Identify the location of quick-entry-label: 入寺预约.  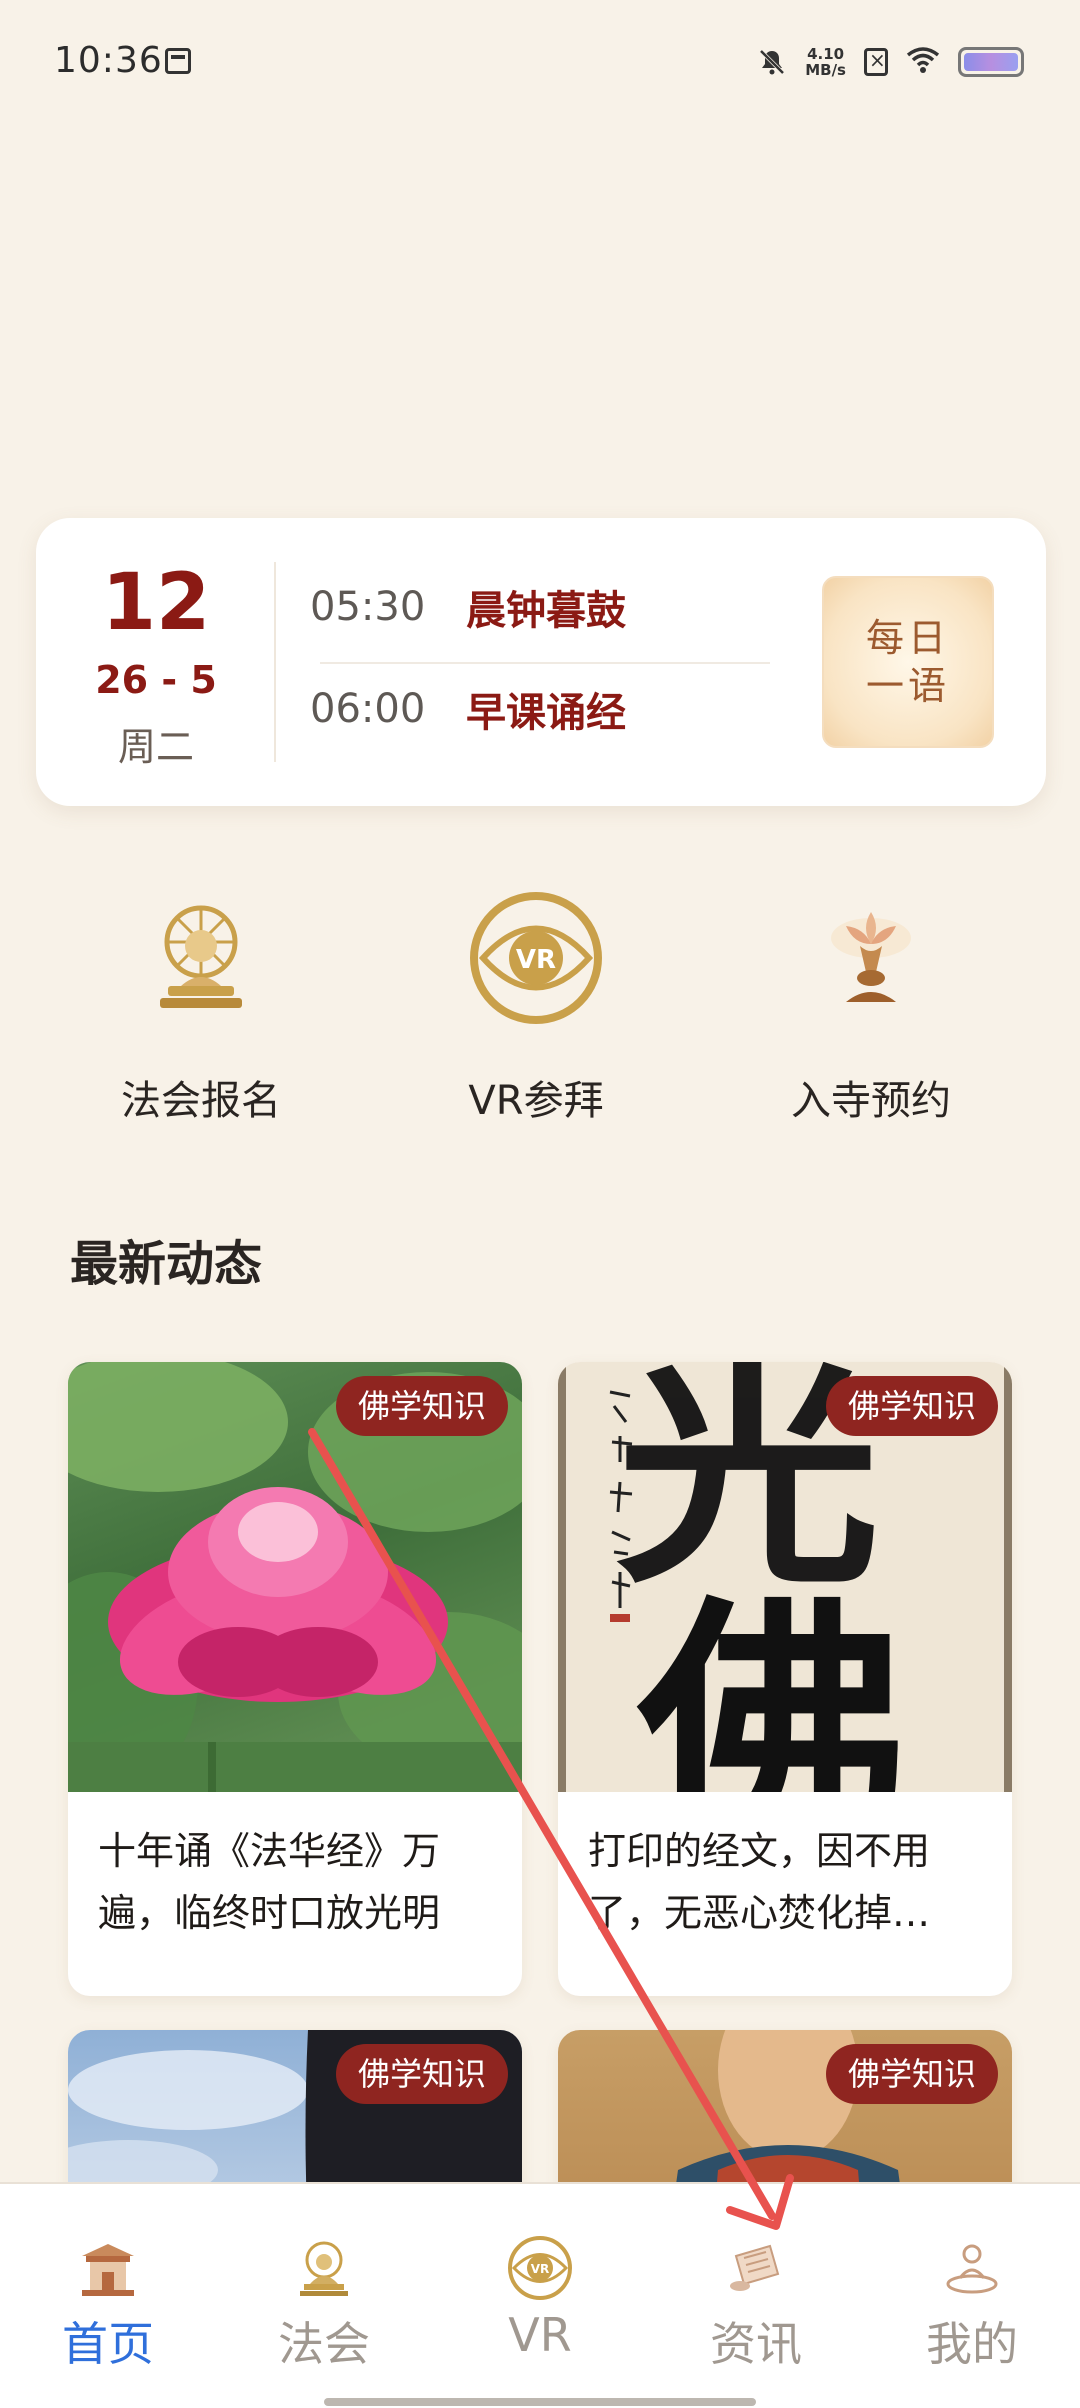
(871, 1101).